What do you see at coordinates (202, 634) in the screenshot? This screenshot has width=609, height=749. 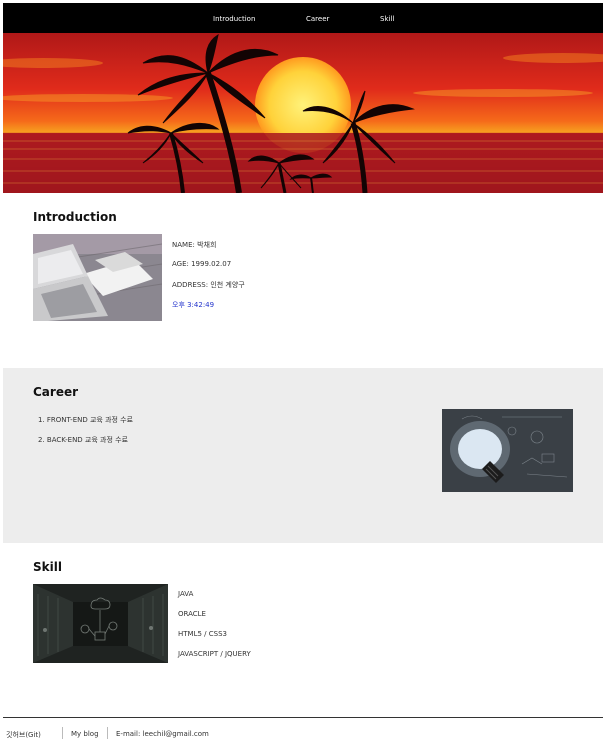 I see `skill-item: HTML5 / CSS3` at bounding box center [202, 634].